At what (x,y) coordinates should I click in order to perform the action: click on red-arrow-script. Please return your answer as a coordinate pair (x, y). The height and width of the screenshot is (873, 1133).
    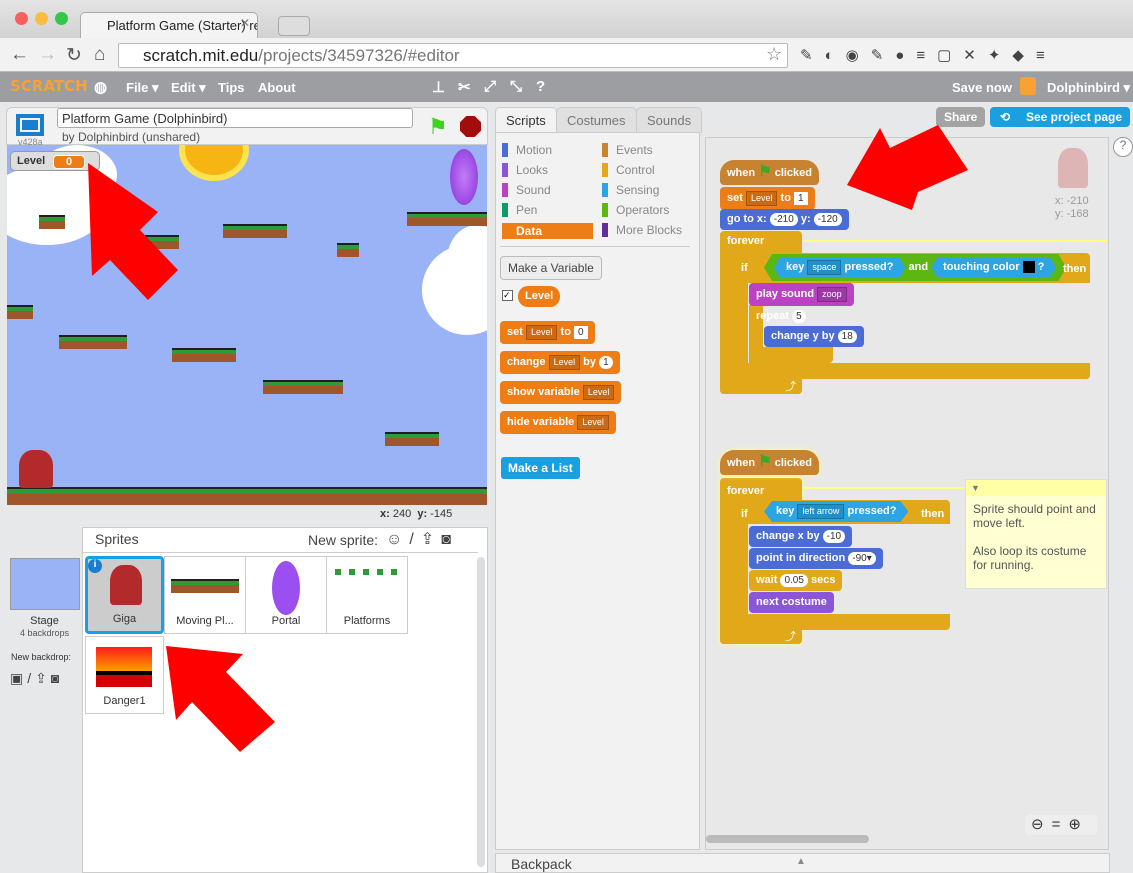
    Looking at the image, I should click on (907, 167).